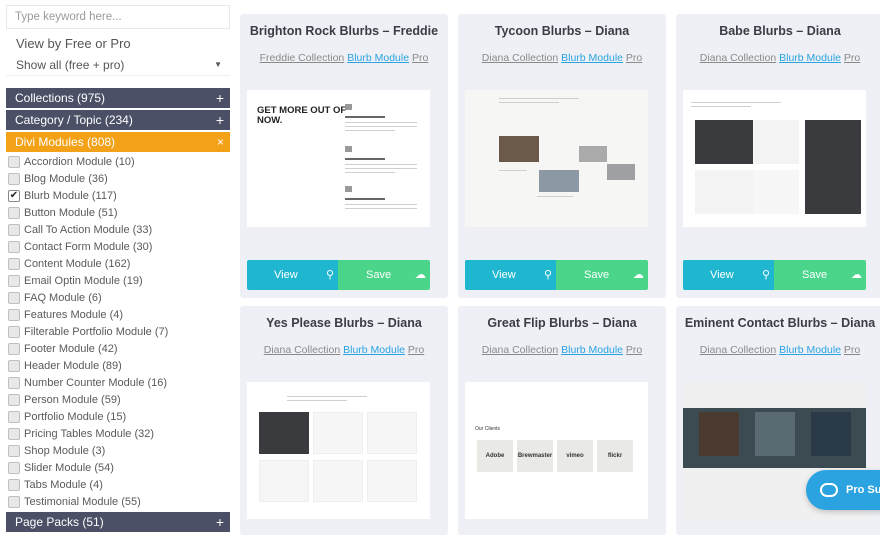 The width and height of the screenshot is (880, 535). What do you see at coordinates (56, 450) in the screenshot?
I see `module-filter-item: Shop Module (3)` at bounding box center [56, 450].